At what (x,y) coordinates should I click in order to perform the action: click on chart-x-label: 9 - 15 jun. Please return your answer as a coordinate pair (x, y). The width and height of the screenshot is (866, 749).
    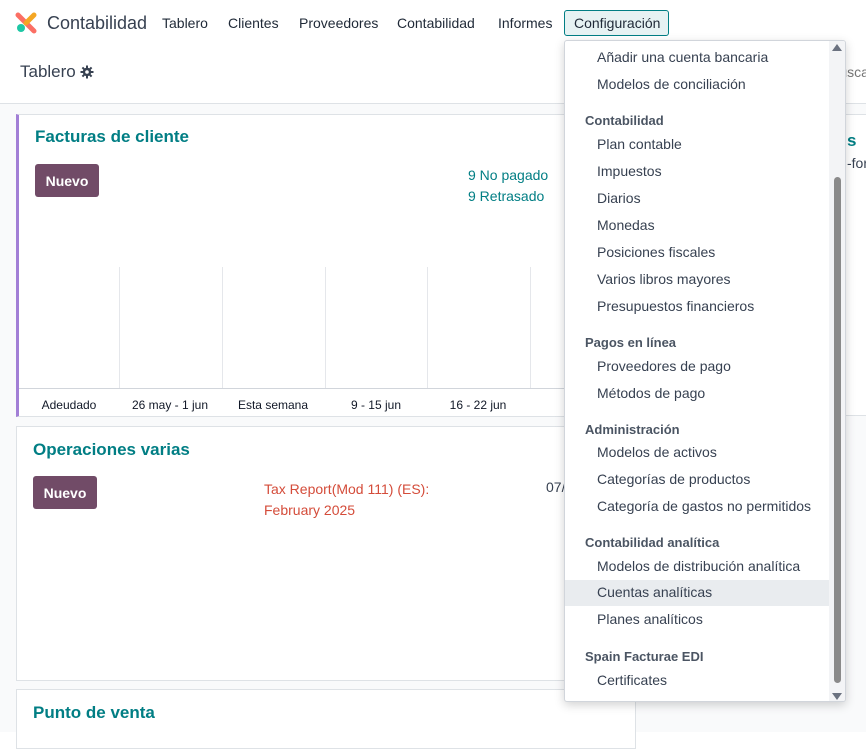
    Looking at the image, I should click on (376, 405).